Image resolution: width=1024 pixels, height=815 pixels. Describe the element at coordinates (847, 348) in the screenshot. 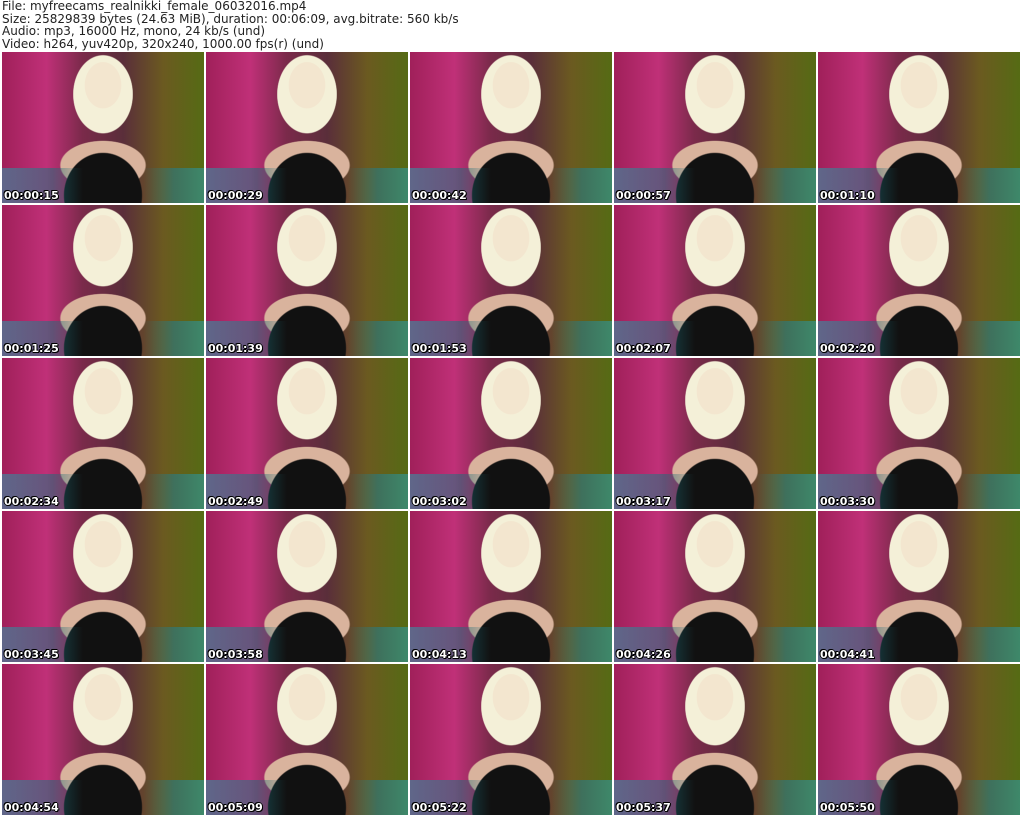

I see `thumbnail-timestamp: 00:02:20` at that location.